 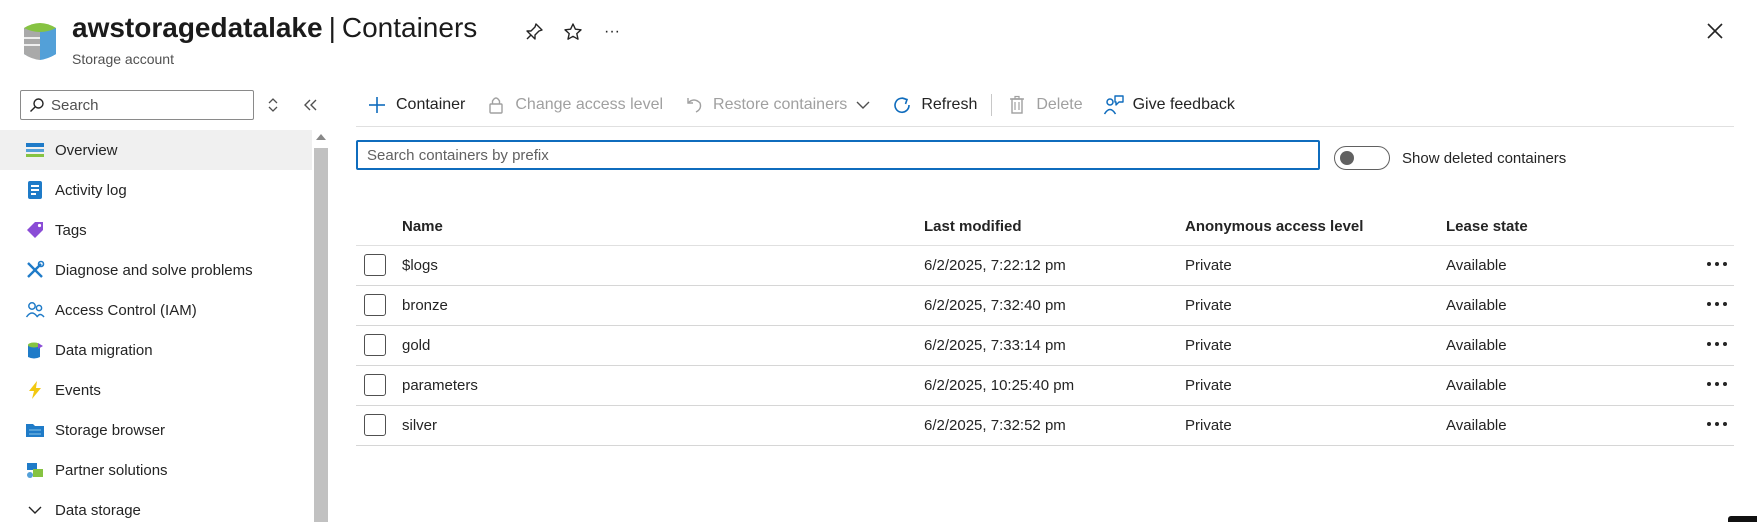 I want to click on pin-button, so click(x=534, y=32).